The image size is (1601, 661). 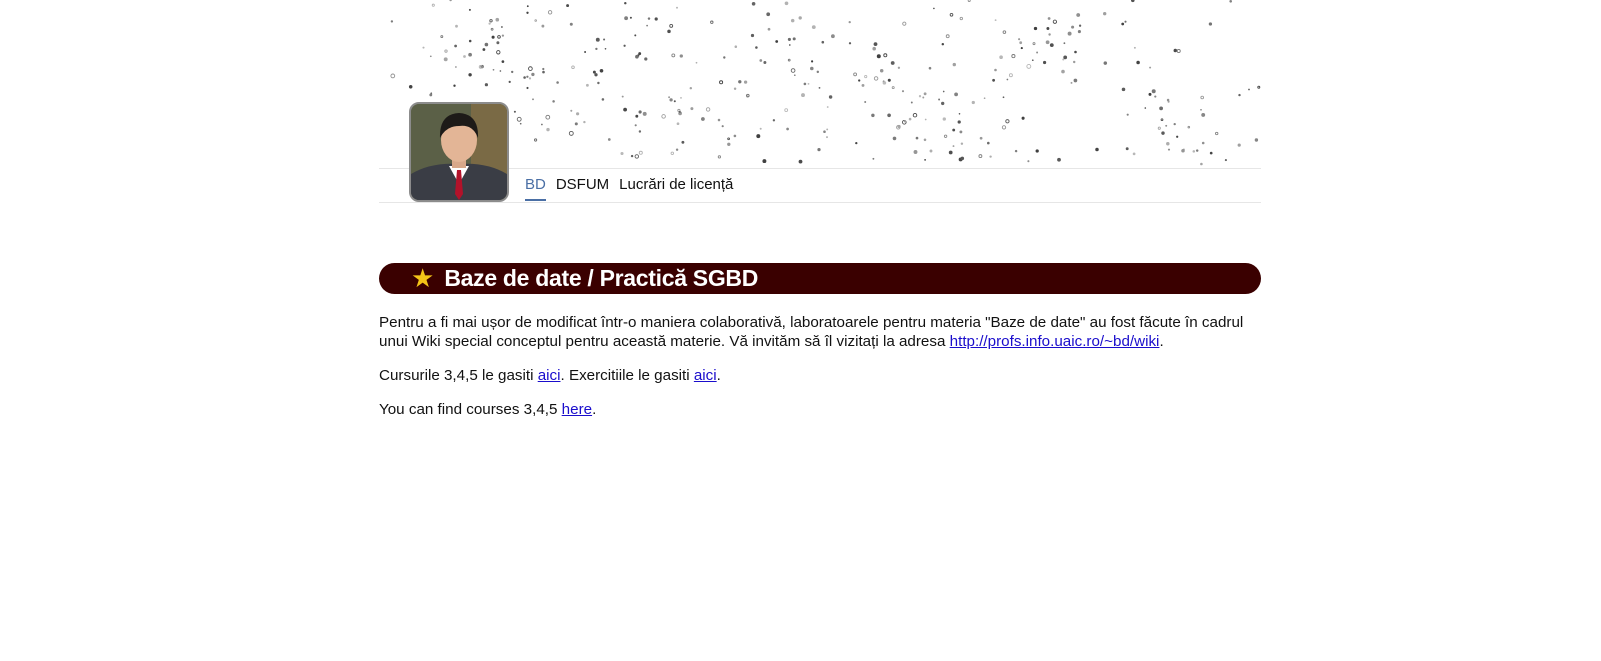 I want to click on tab-dsfum: DSFUM, so click(x=582, y=188).